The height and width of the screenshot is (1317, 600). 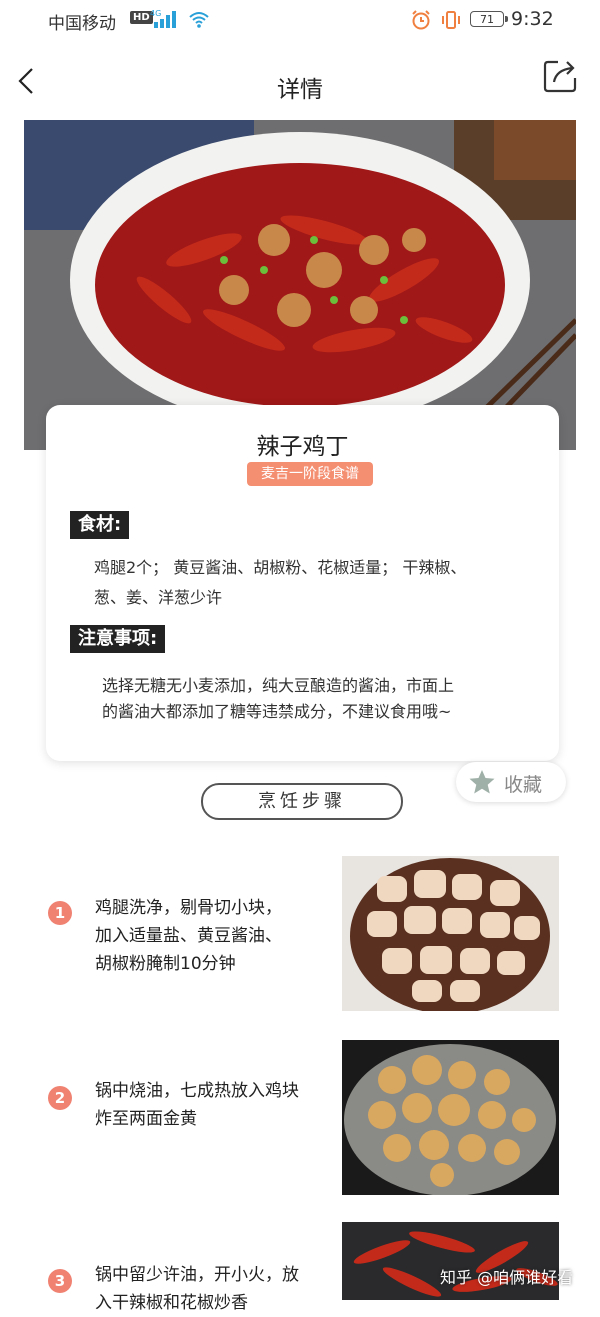 What do you see at coordinates (158, 597) in the screenshot?
I see `ingredients-line: 葱、姜、洋葱少许` at bounding box center [158, 597].